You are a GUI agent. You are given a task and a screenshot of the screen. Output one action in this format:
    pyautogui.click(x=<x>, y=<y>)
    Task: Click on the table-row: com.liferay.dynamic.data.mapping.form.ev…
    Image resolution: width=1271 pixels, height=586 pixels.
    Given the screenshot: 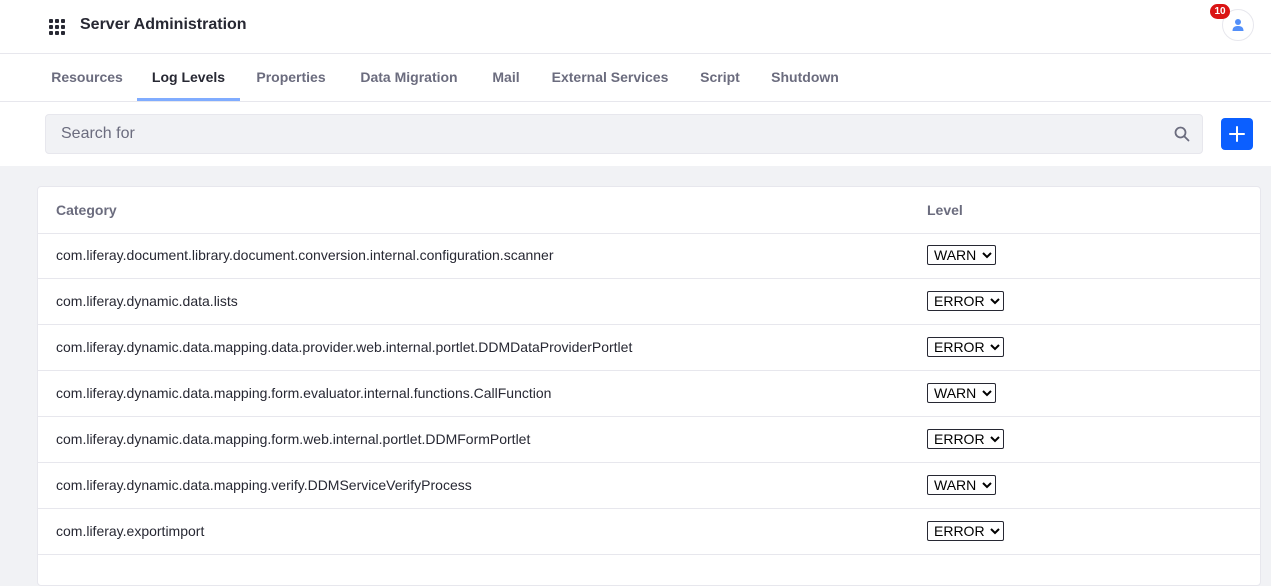 What is the action you would take?
    pyautogui.click(x=649, y=394)
    